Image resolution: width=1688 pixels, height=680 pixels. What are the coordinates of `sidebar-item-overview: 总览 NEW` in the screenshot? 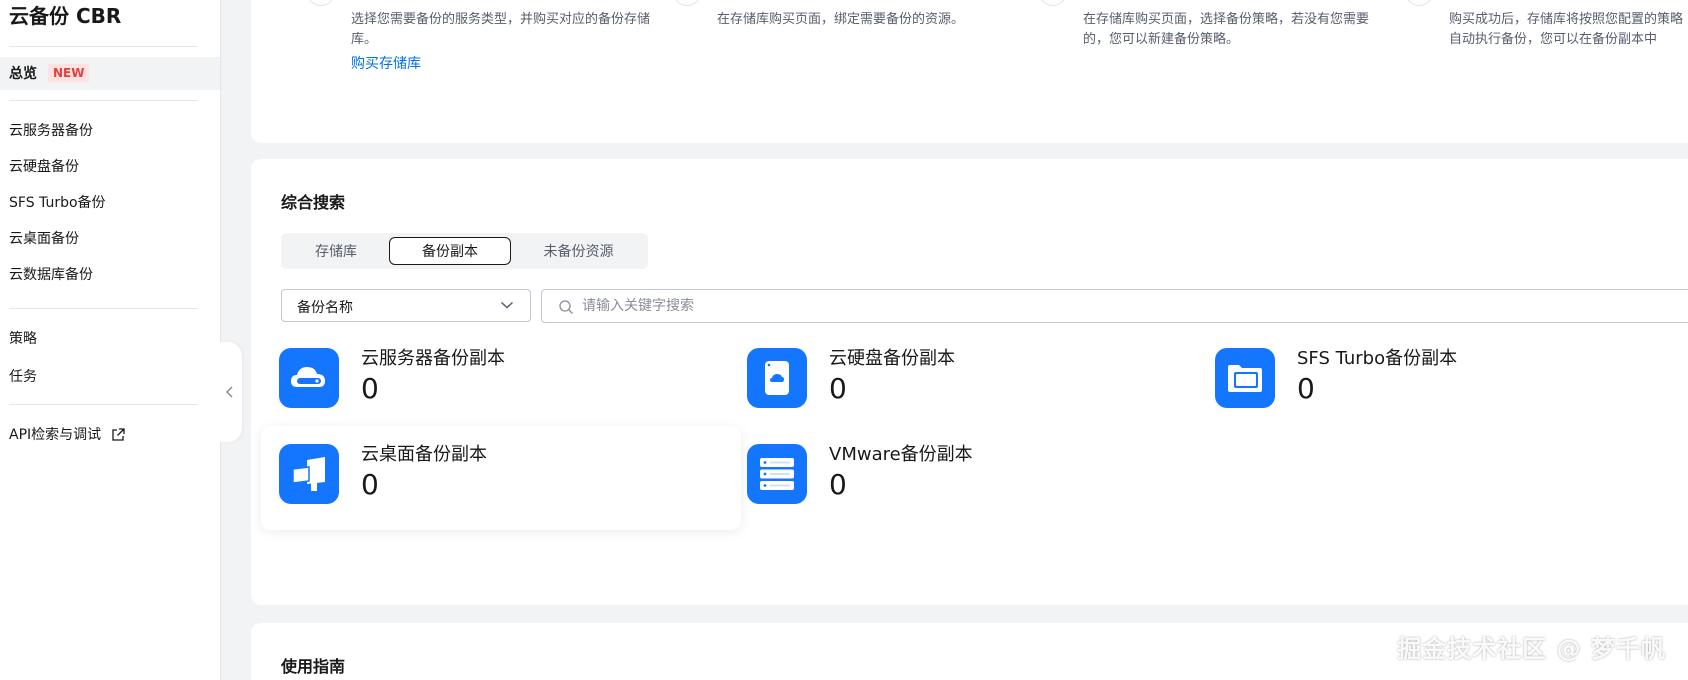 It's located at (110, 73).